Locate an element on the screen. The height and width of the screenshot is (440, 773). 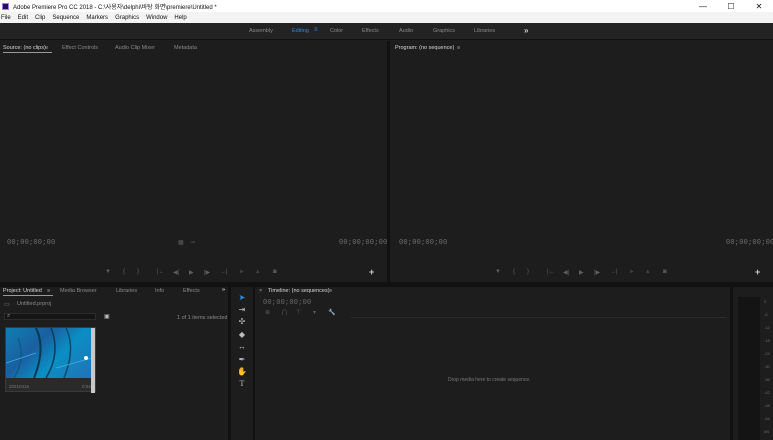
meter-tick: -24 is located at coordinates (767, 353).